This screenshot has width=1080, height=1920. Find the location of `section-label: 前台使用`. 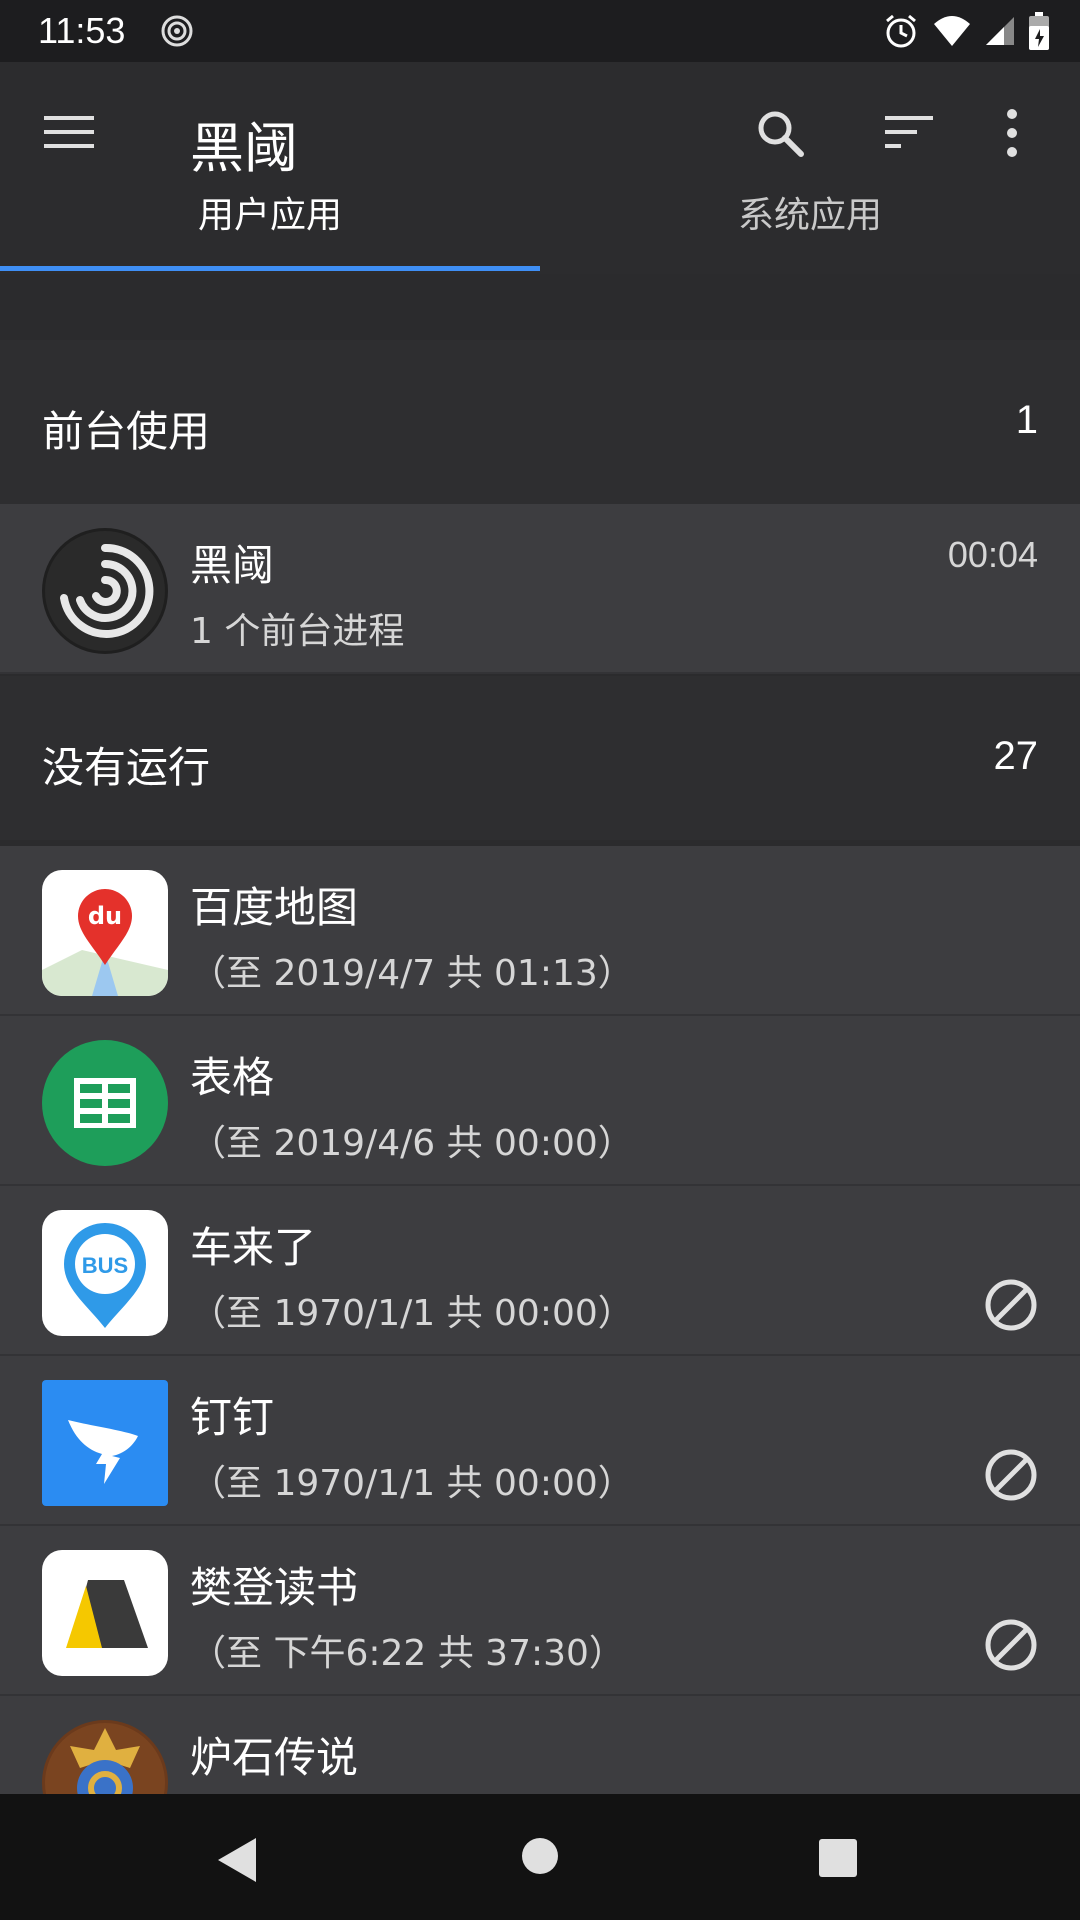

section-label: 前台使用 is located at coordinates (126, 431).